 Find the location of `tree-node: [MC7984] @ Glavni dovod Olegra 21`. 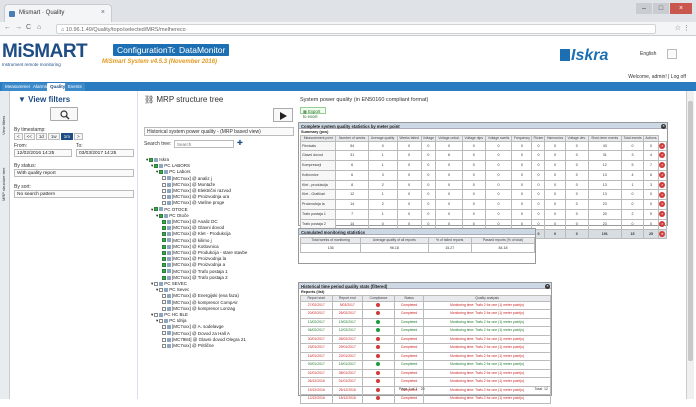

tree-node: [MC7984] @ Glavni dovod Olegra 21 is located at coordinates (203, 339).